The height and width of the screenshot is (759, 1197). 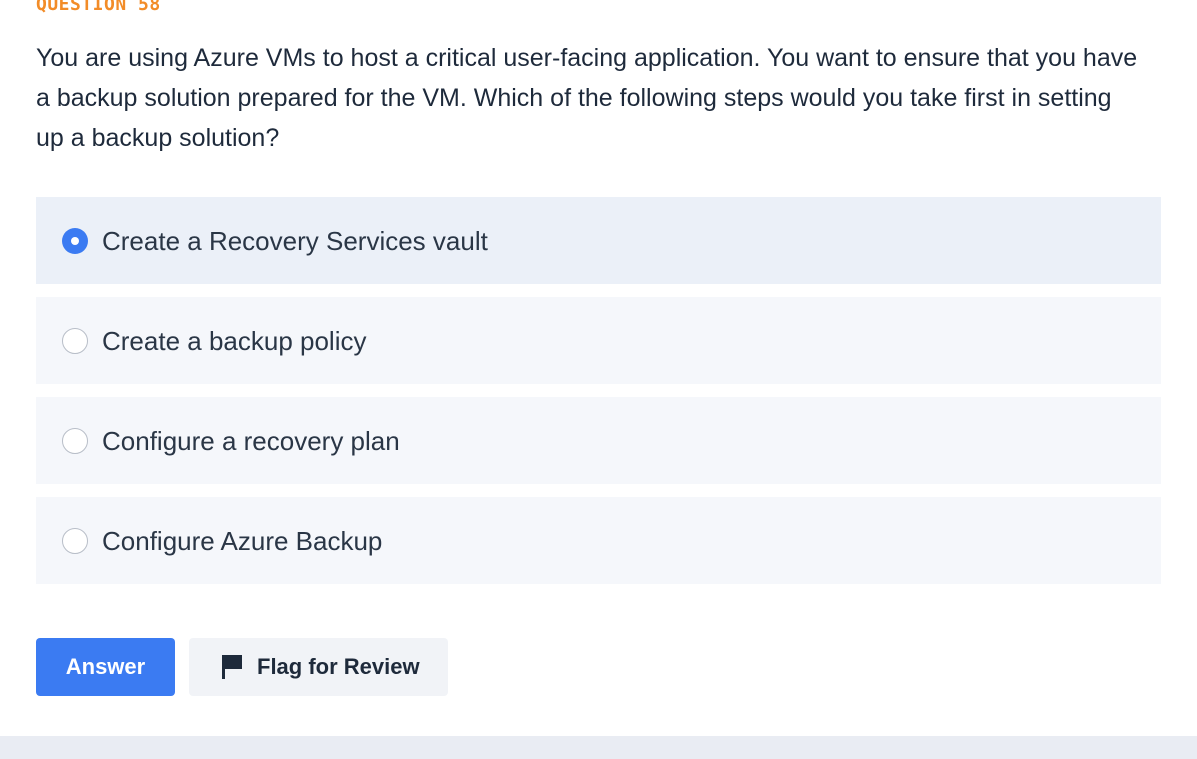 I want to click on flag-for-review-label: Flag for Review, so click(x=338, y=666).